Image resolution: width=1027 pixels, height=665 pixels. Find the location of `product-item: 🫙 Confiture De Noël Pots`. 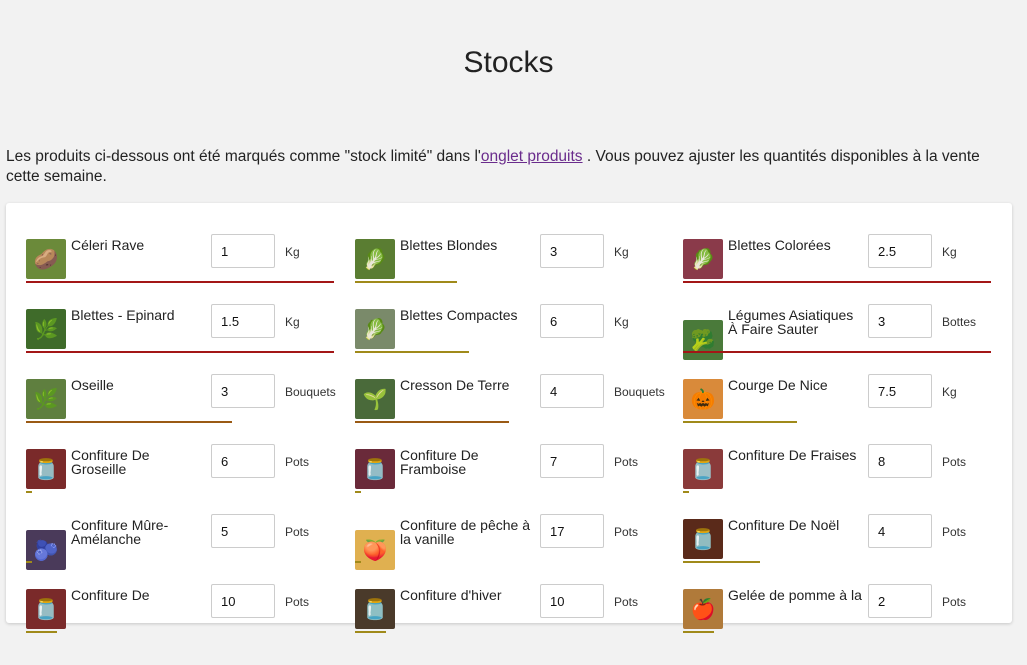

product-item: 🫙 Confiture De Noël Pots is located at coordinates (838, 554).